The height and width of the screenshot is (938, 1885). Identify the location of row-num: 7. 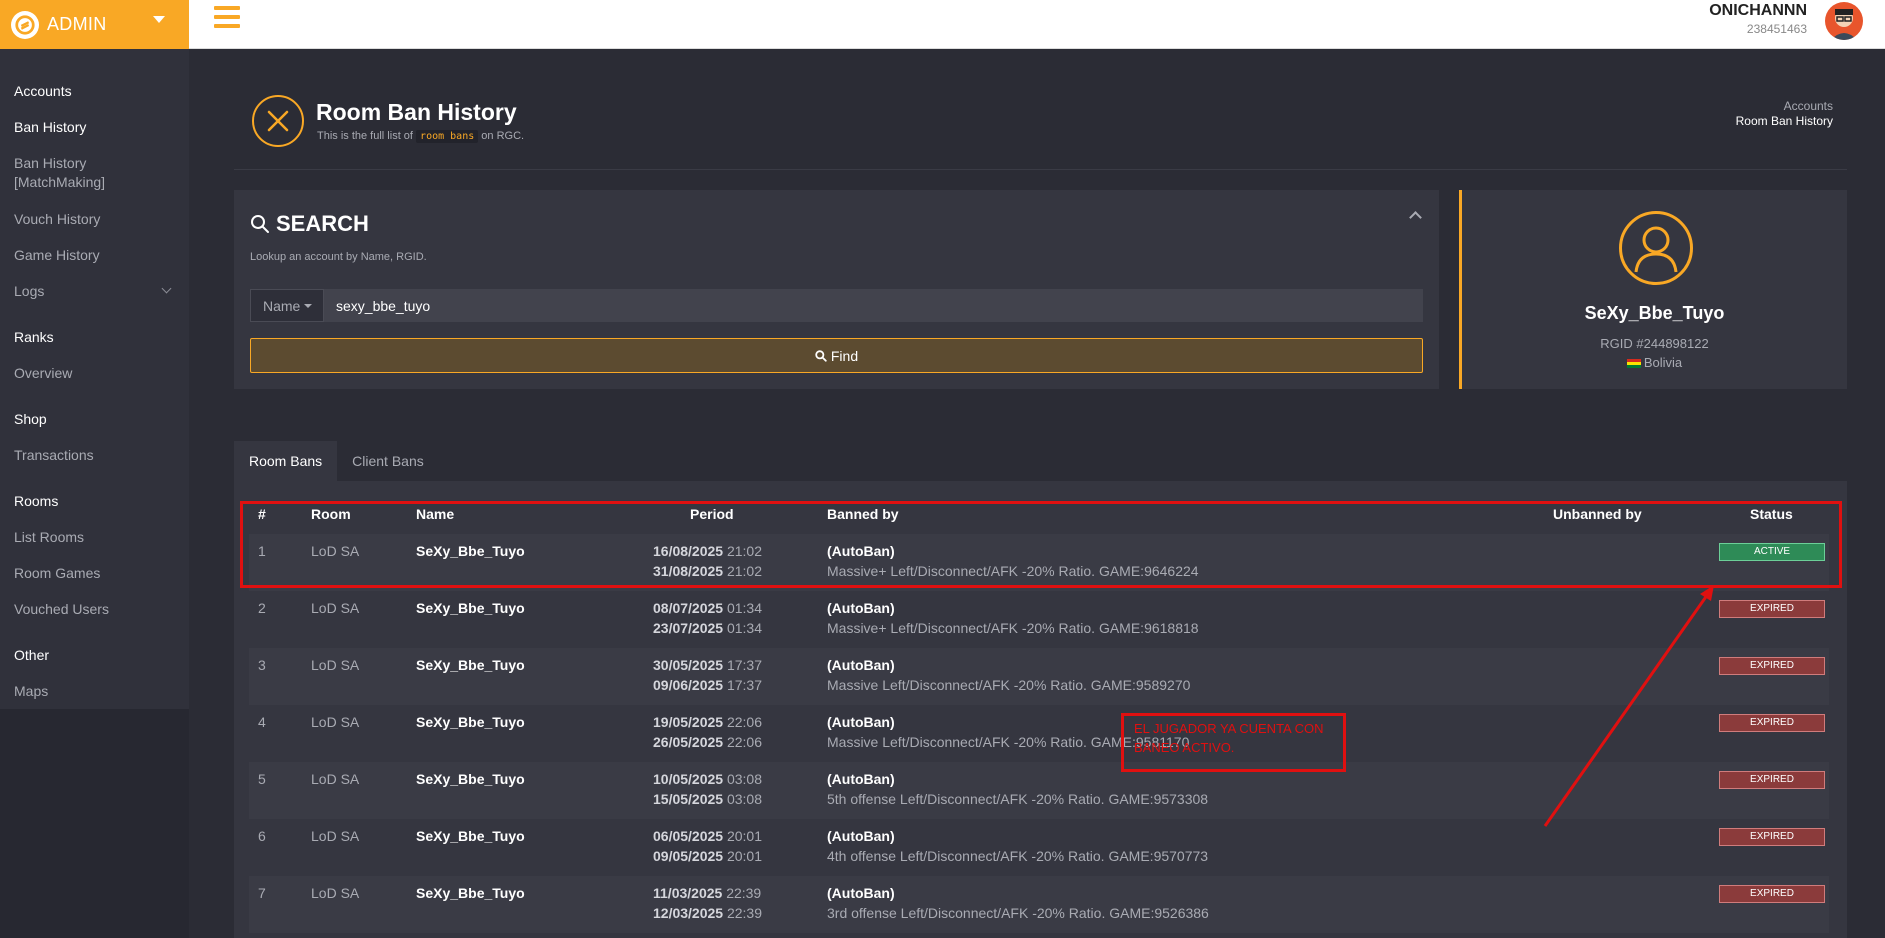
(262, 893).